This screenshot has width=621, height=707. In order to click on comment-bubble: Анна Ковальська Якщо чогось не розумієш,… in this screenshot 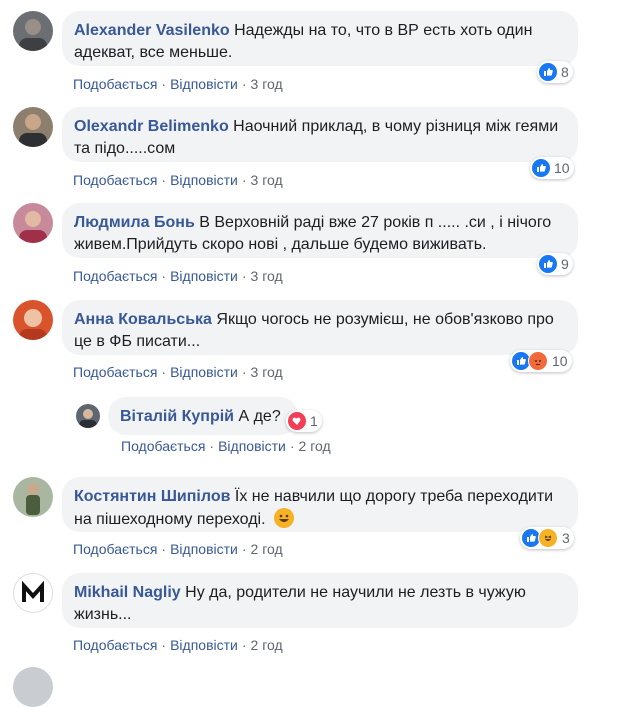, I will do `click(320, 327)`.